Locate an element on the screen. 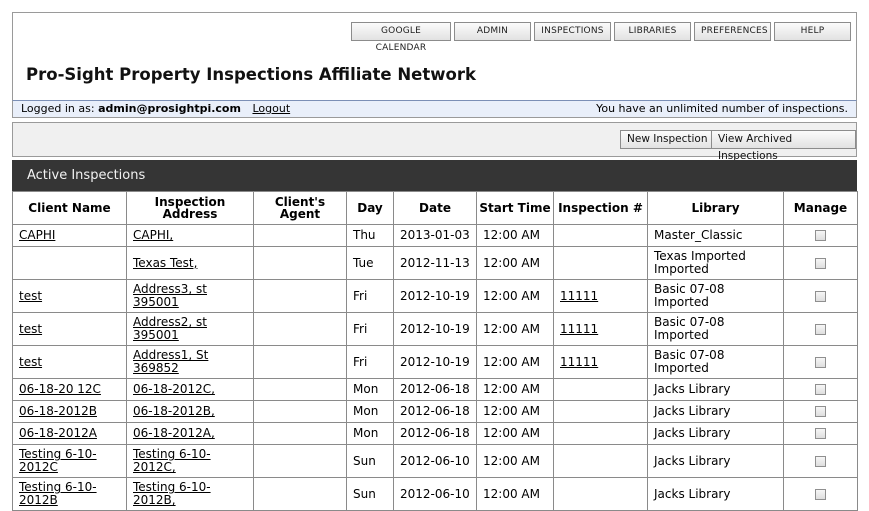  date-cell: 2012-06-10 is located at coordinates (435, 494).